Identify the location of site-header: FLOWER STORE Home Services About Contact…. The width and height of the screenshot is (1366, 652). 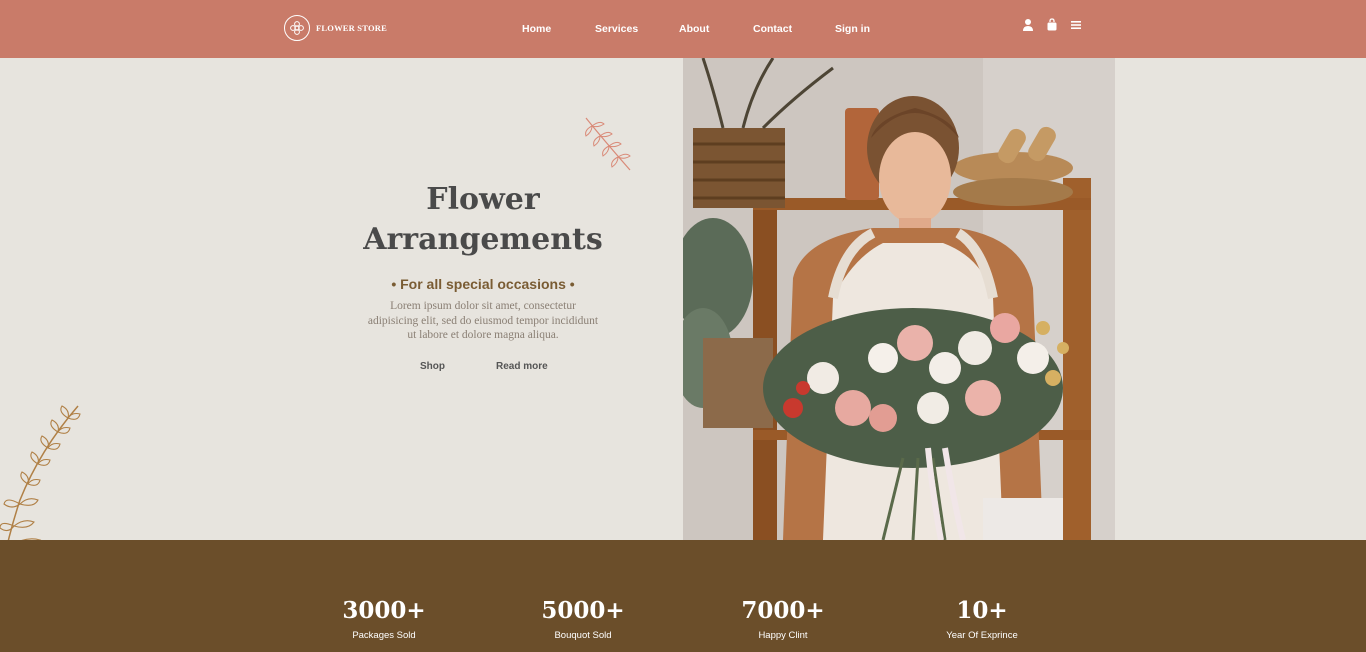
(683, 29).